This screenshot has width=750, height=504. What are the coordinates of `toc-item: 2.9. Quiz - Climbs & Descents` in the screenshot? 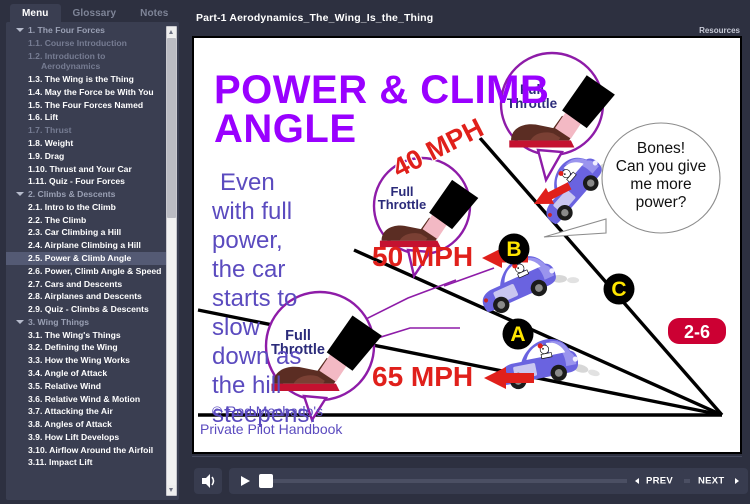 It's located at (86, 309).